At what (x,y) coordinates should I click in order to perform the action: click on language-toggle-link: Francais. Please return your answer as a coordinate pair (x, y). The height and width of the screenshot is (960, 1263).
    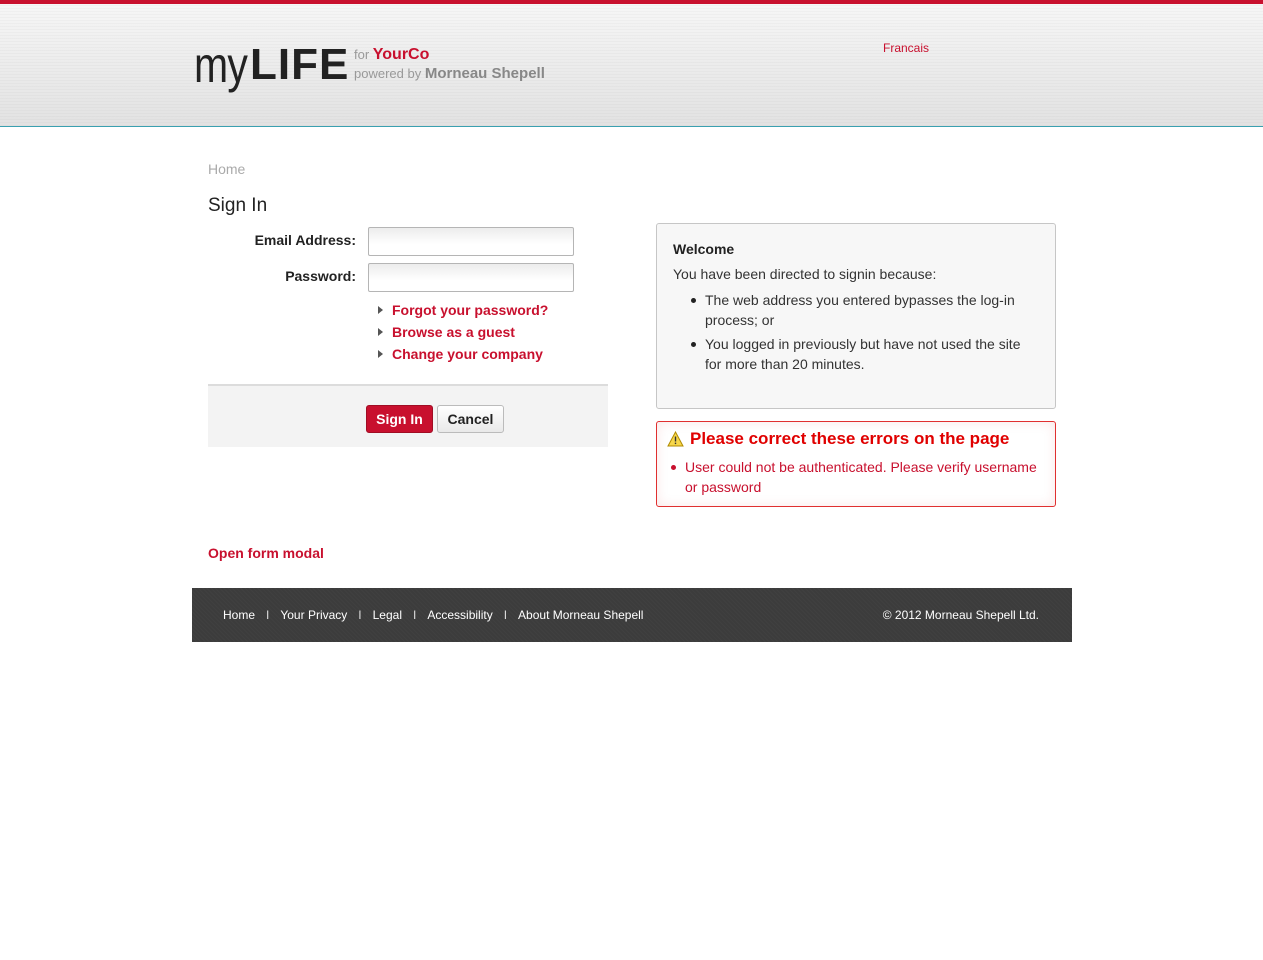
    Looking at the image, I should click on (906, 48).